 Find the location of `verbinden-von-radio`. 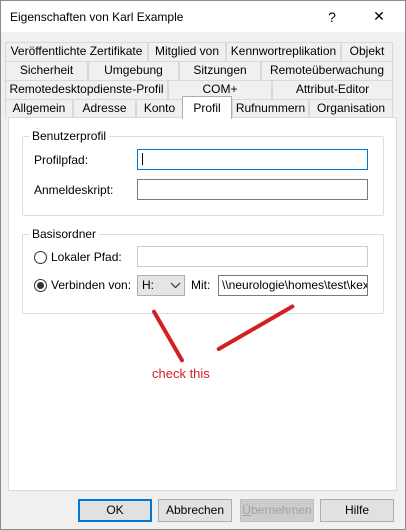

verbinden-von-radio is located at coordinates (40, 285).